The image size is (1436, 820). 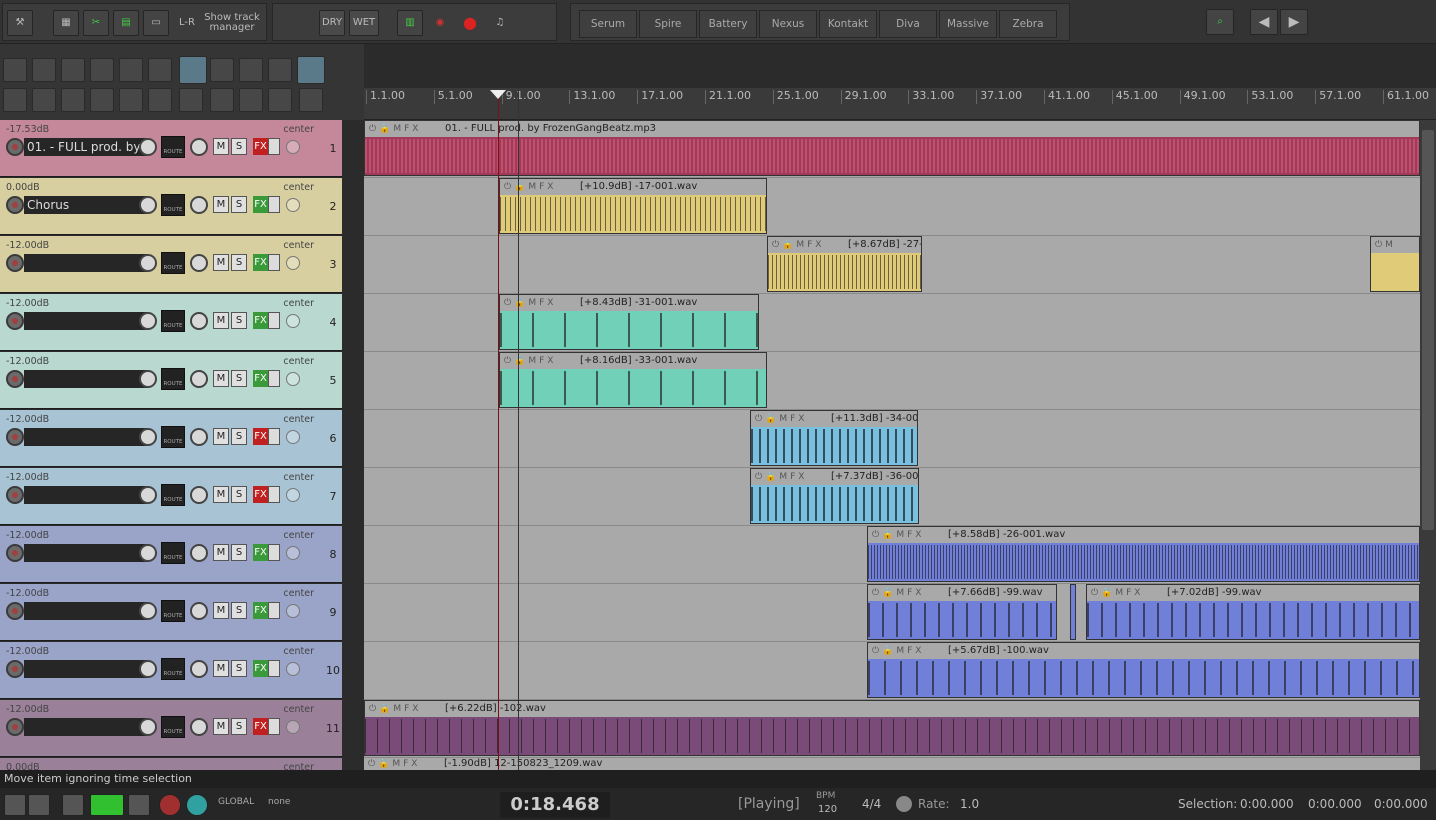 I want to click on mute-item-icon, so click(x=73, y=100).